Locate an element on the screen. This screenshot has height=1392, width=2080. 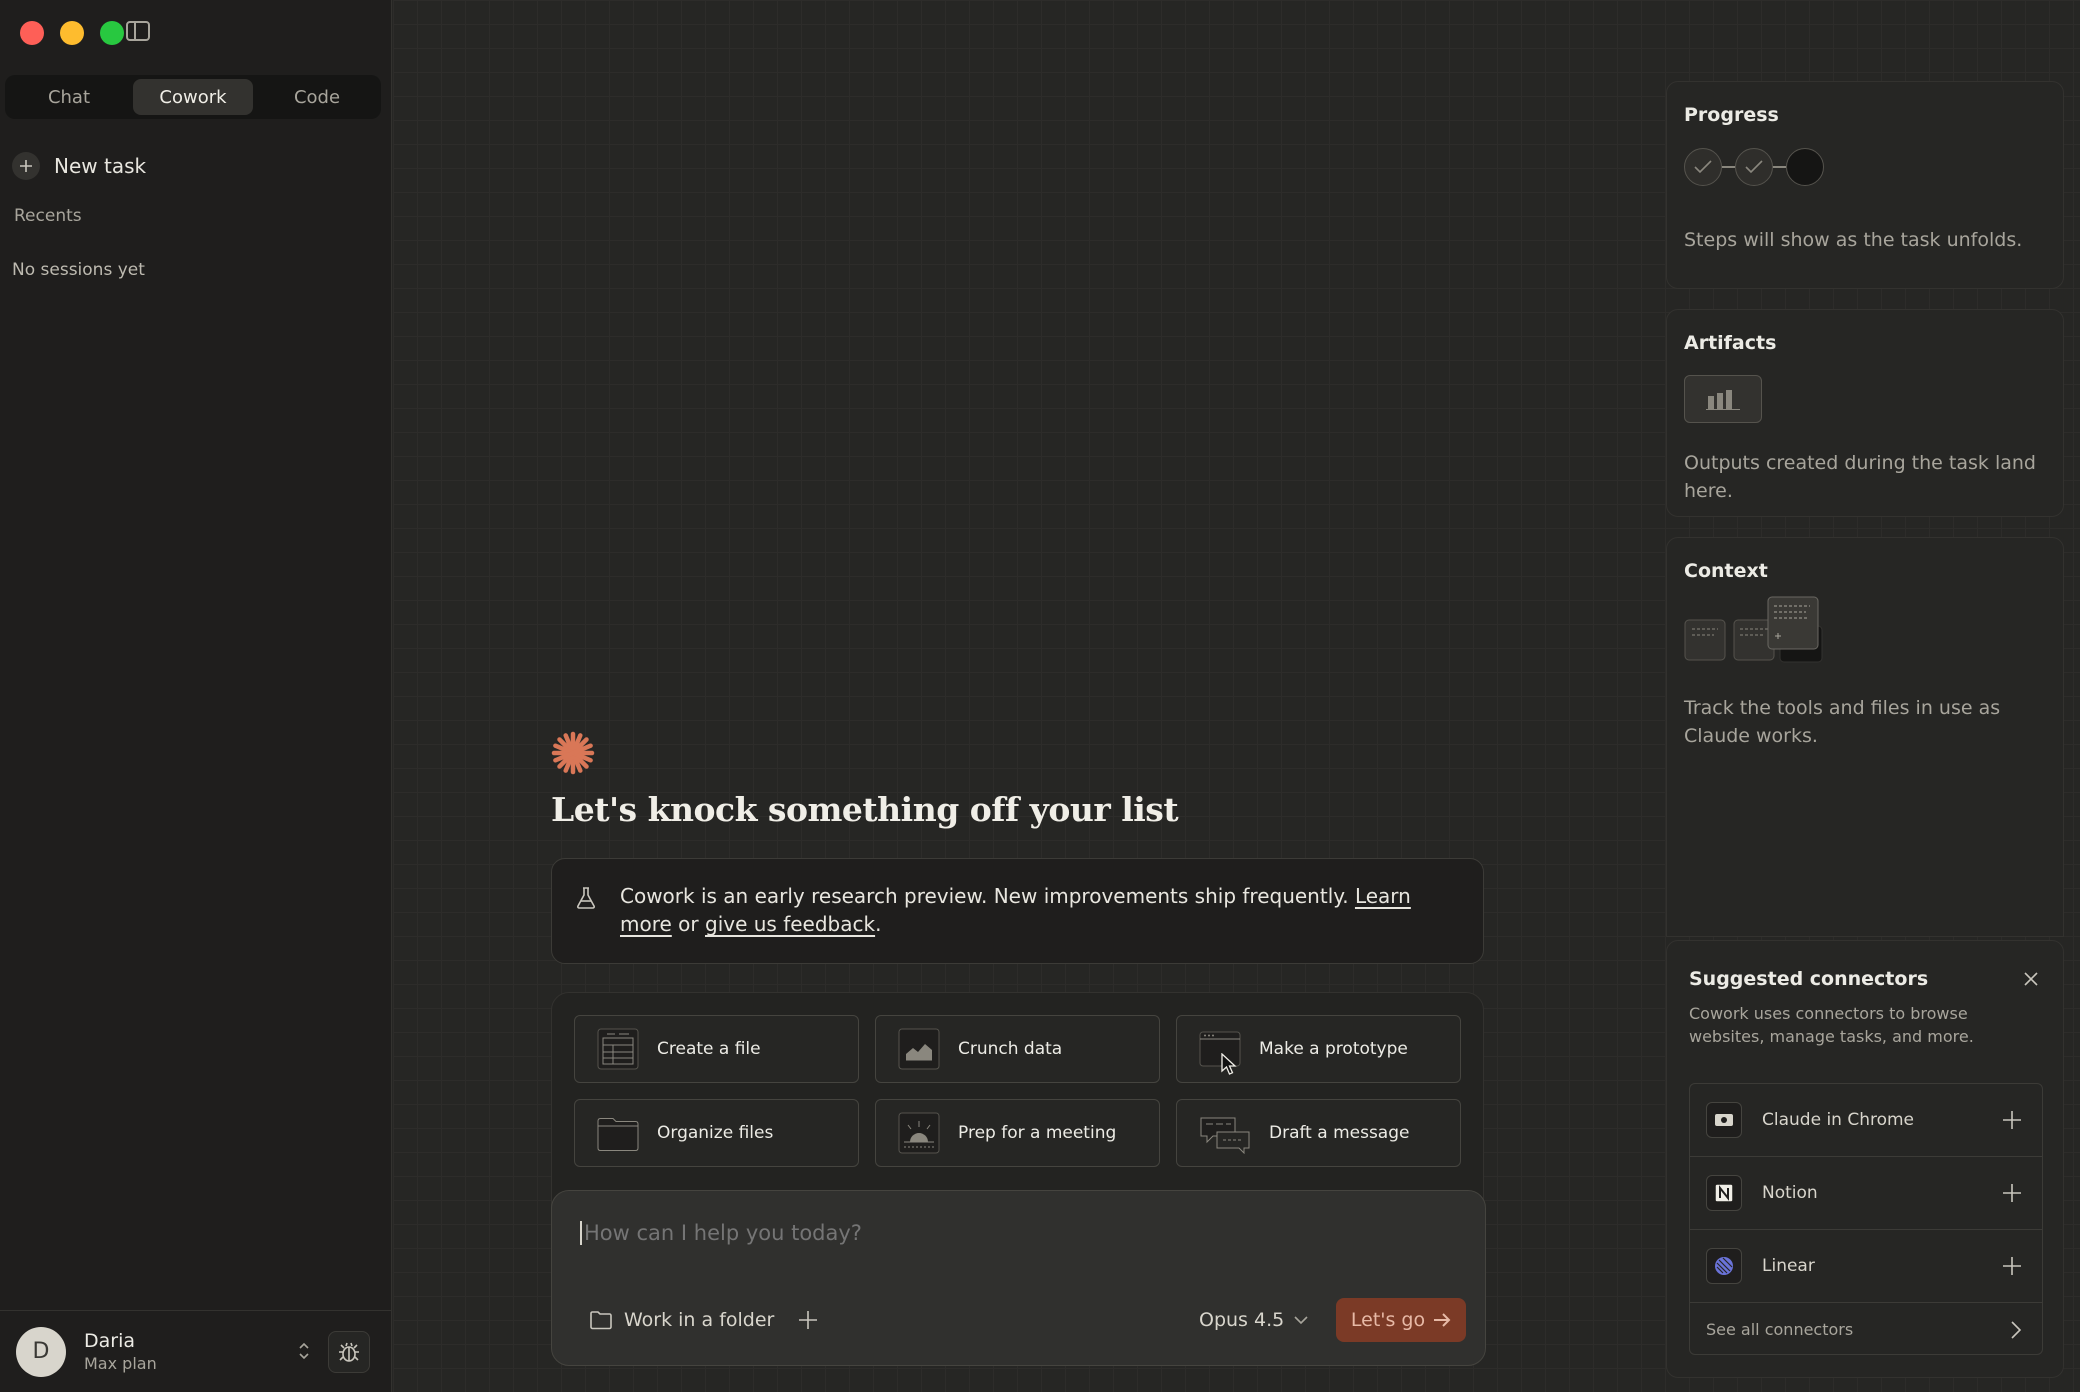
plus-icon is located at coordinates (26, 166).